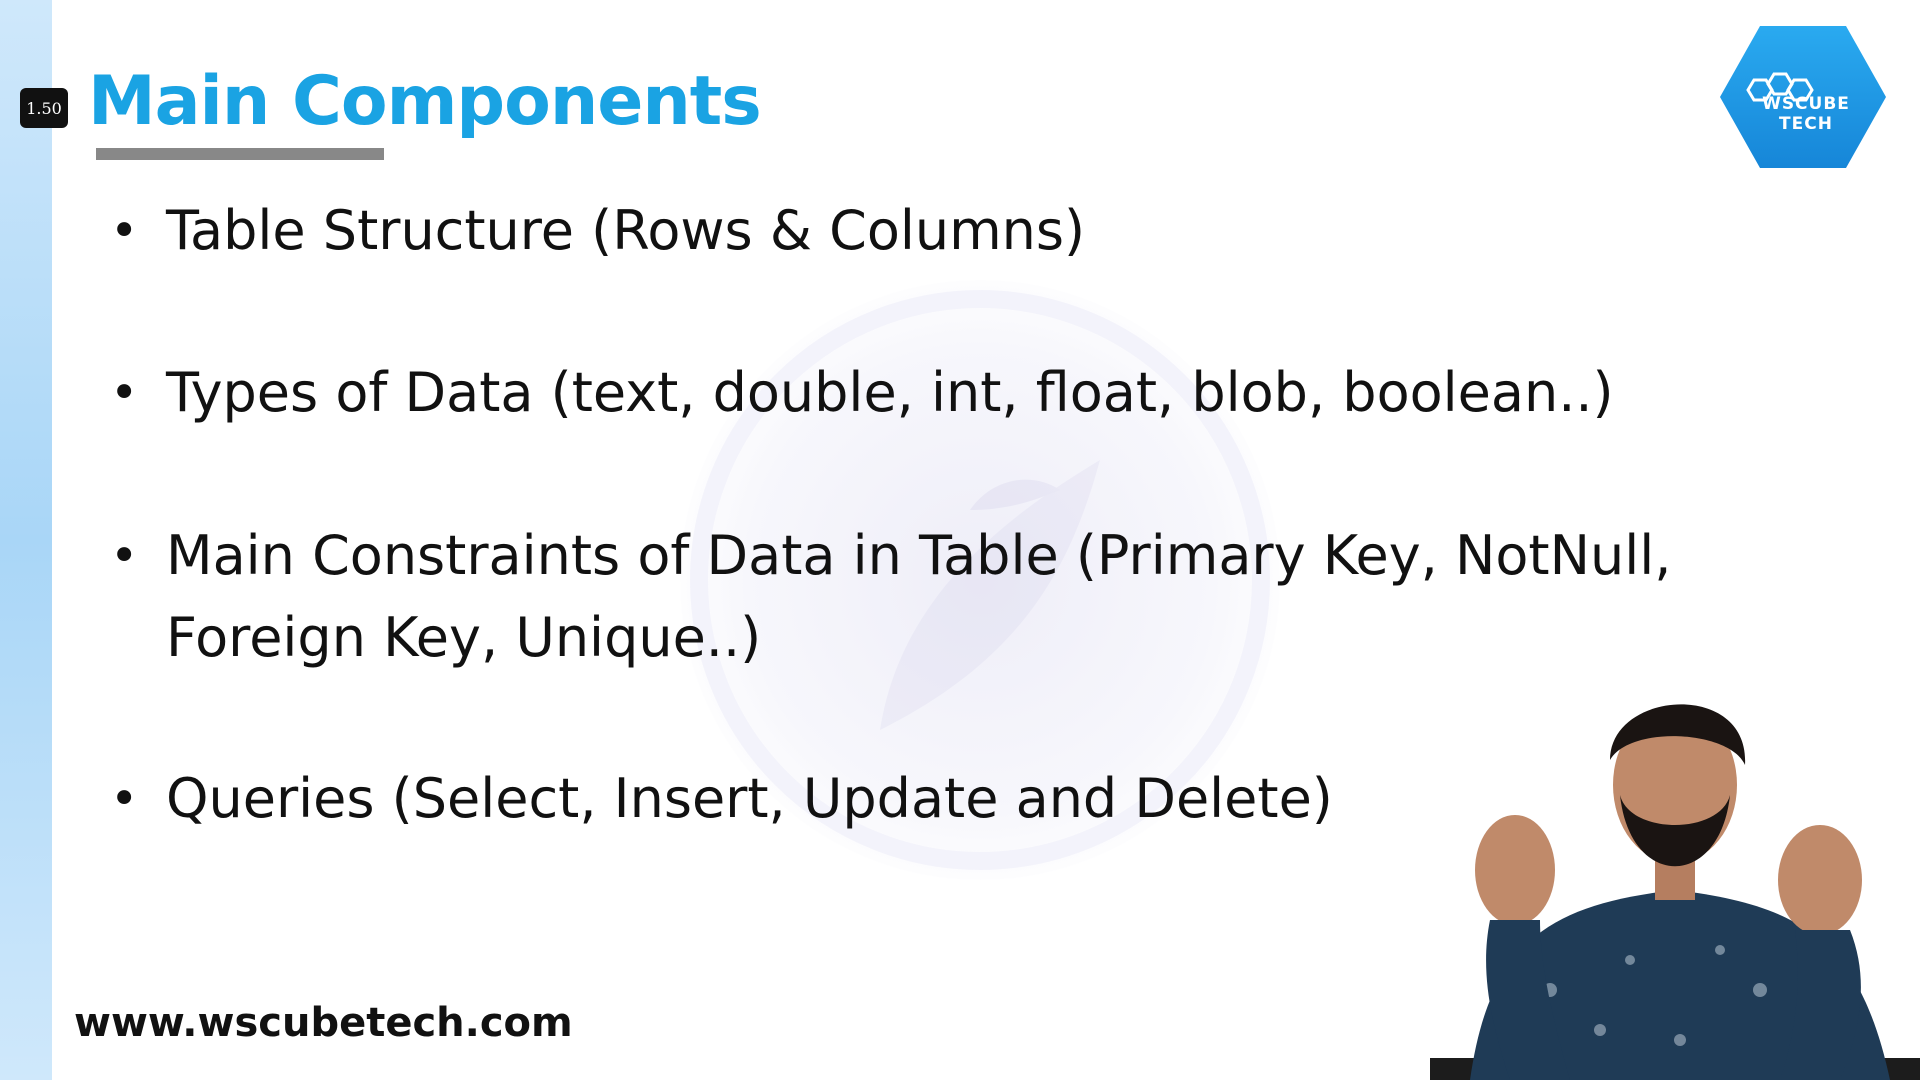  Describe the element at coordinates (26, 540) in the screenshot. I see `left-accent-bar` at that location.